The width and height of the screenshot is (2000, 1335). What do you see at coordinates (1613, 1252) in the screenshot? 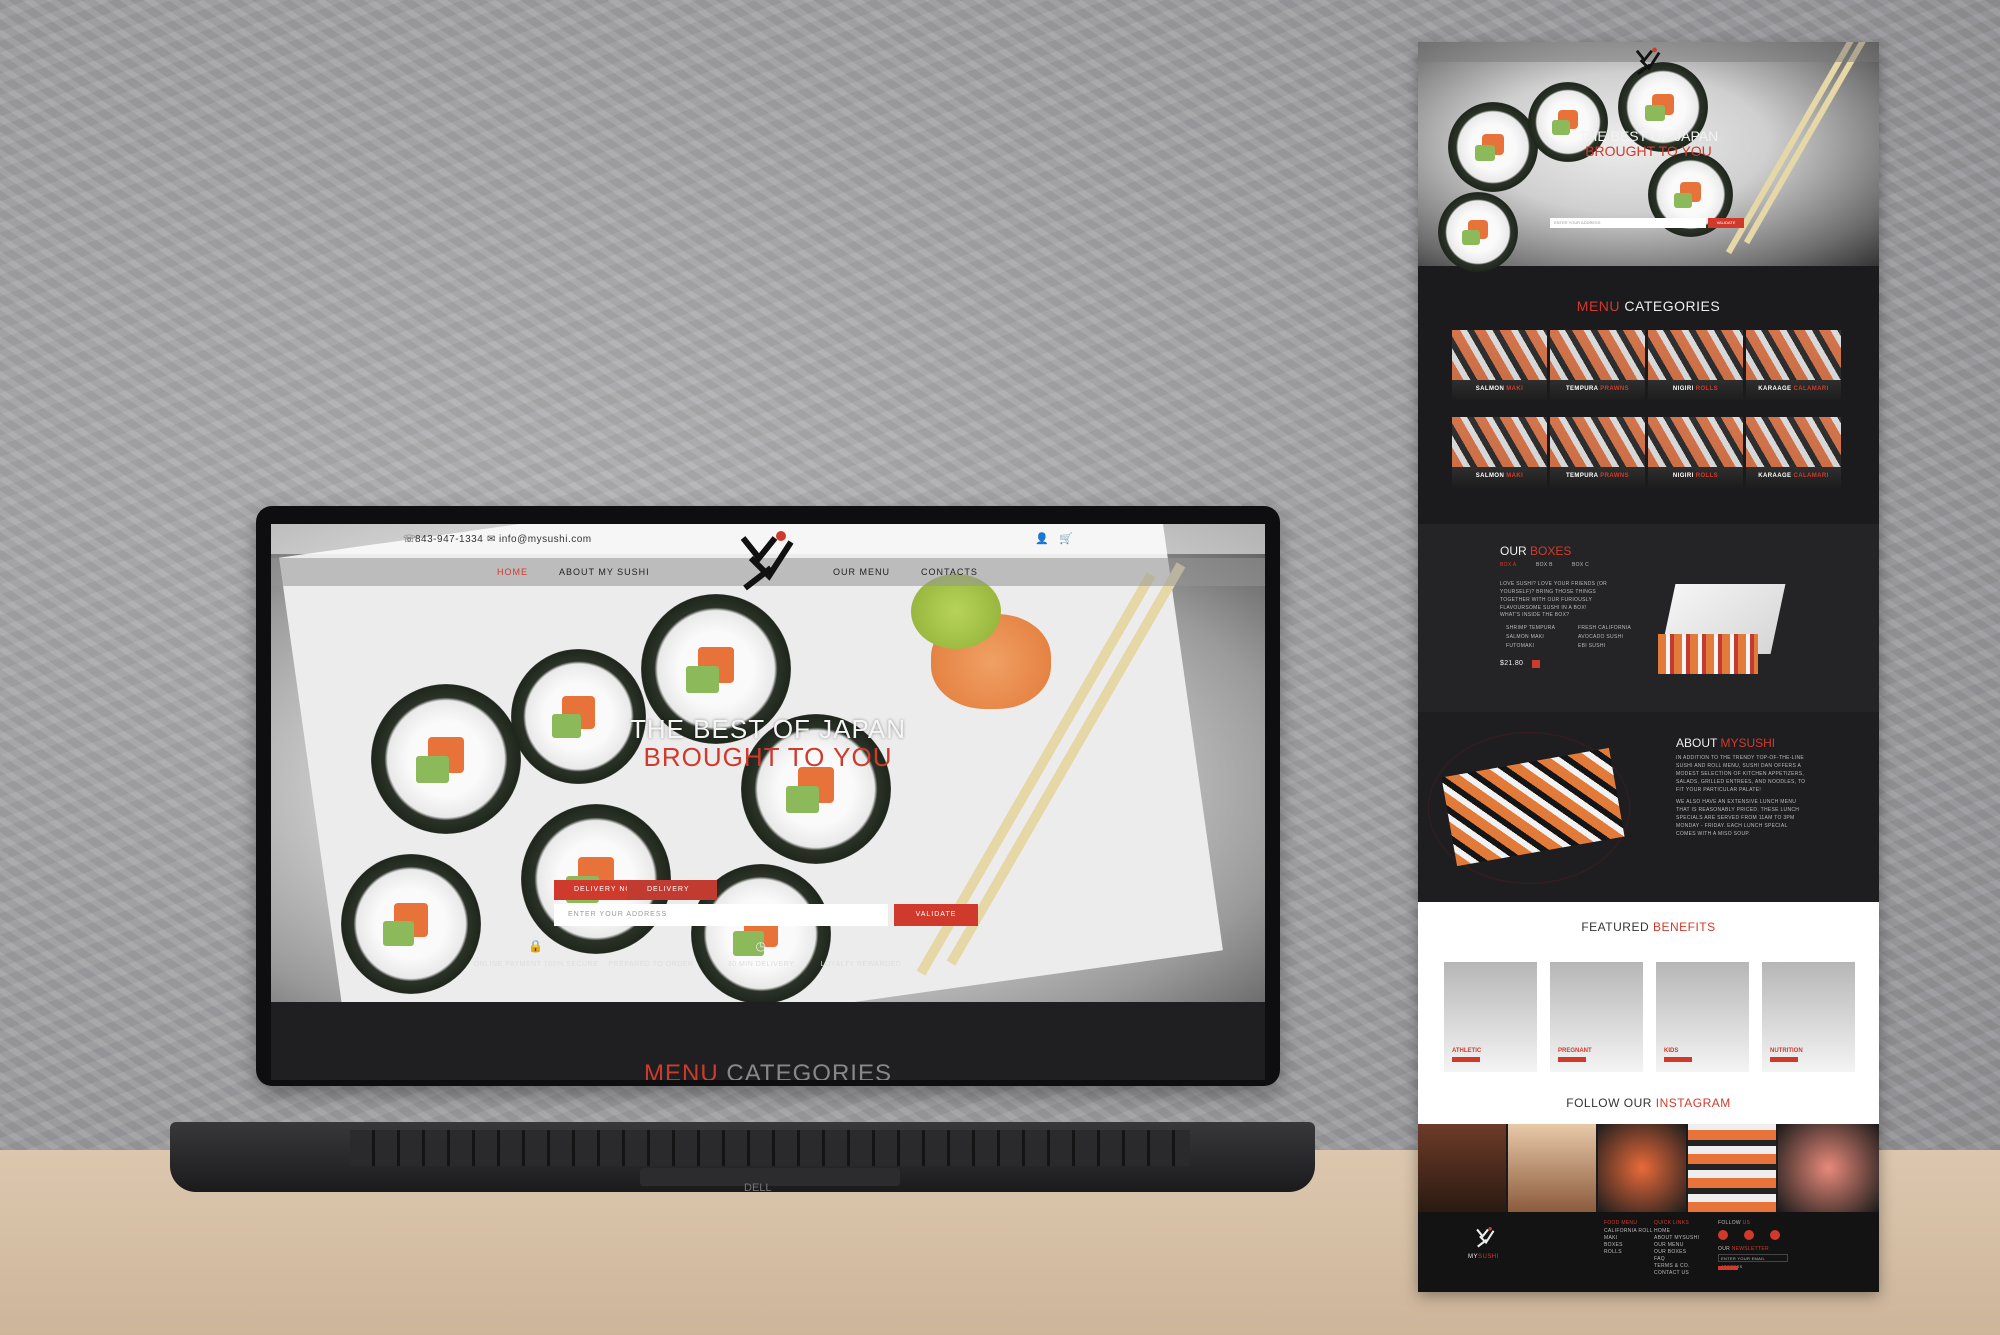
I see `footer-link: ROLLS` at bounding box center [1613, 1252].